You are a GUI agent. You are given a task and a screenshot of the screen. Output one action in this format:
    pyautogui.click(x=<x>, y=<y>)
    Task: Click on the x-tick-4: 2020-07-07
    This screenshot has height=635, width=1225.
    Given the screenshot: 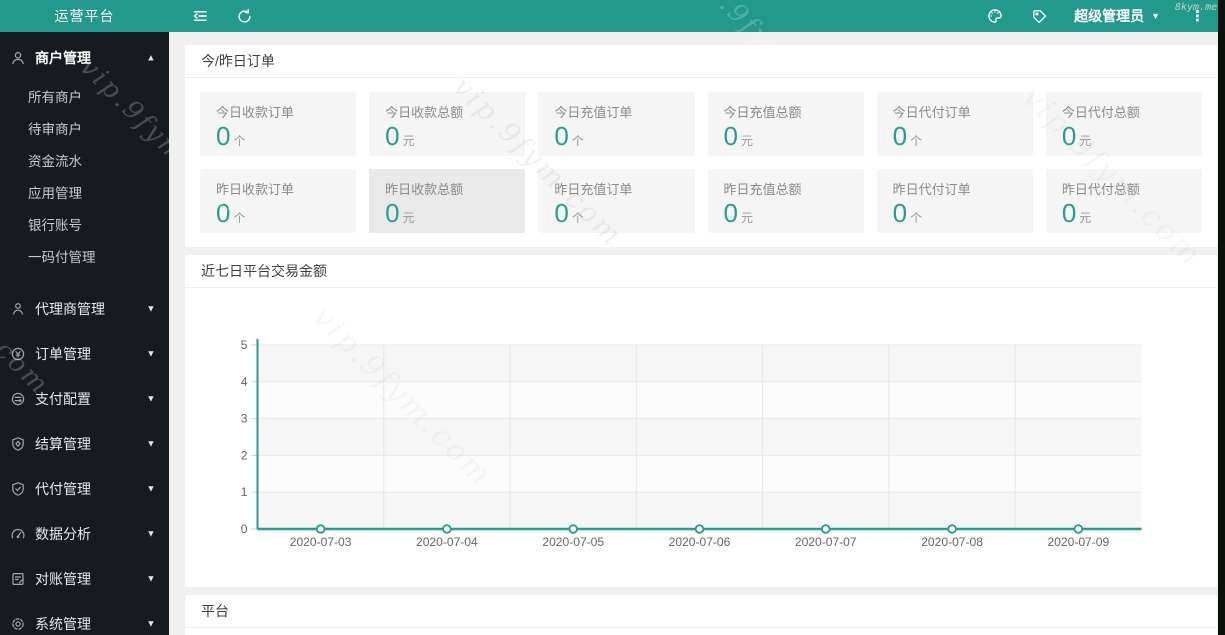 What is the action you would take?
    pyautogui.click(x=826, y=542)
    